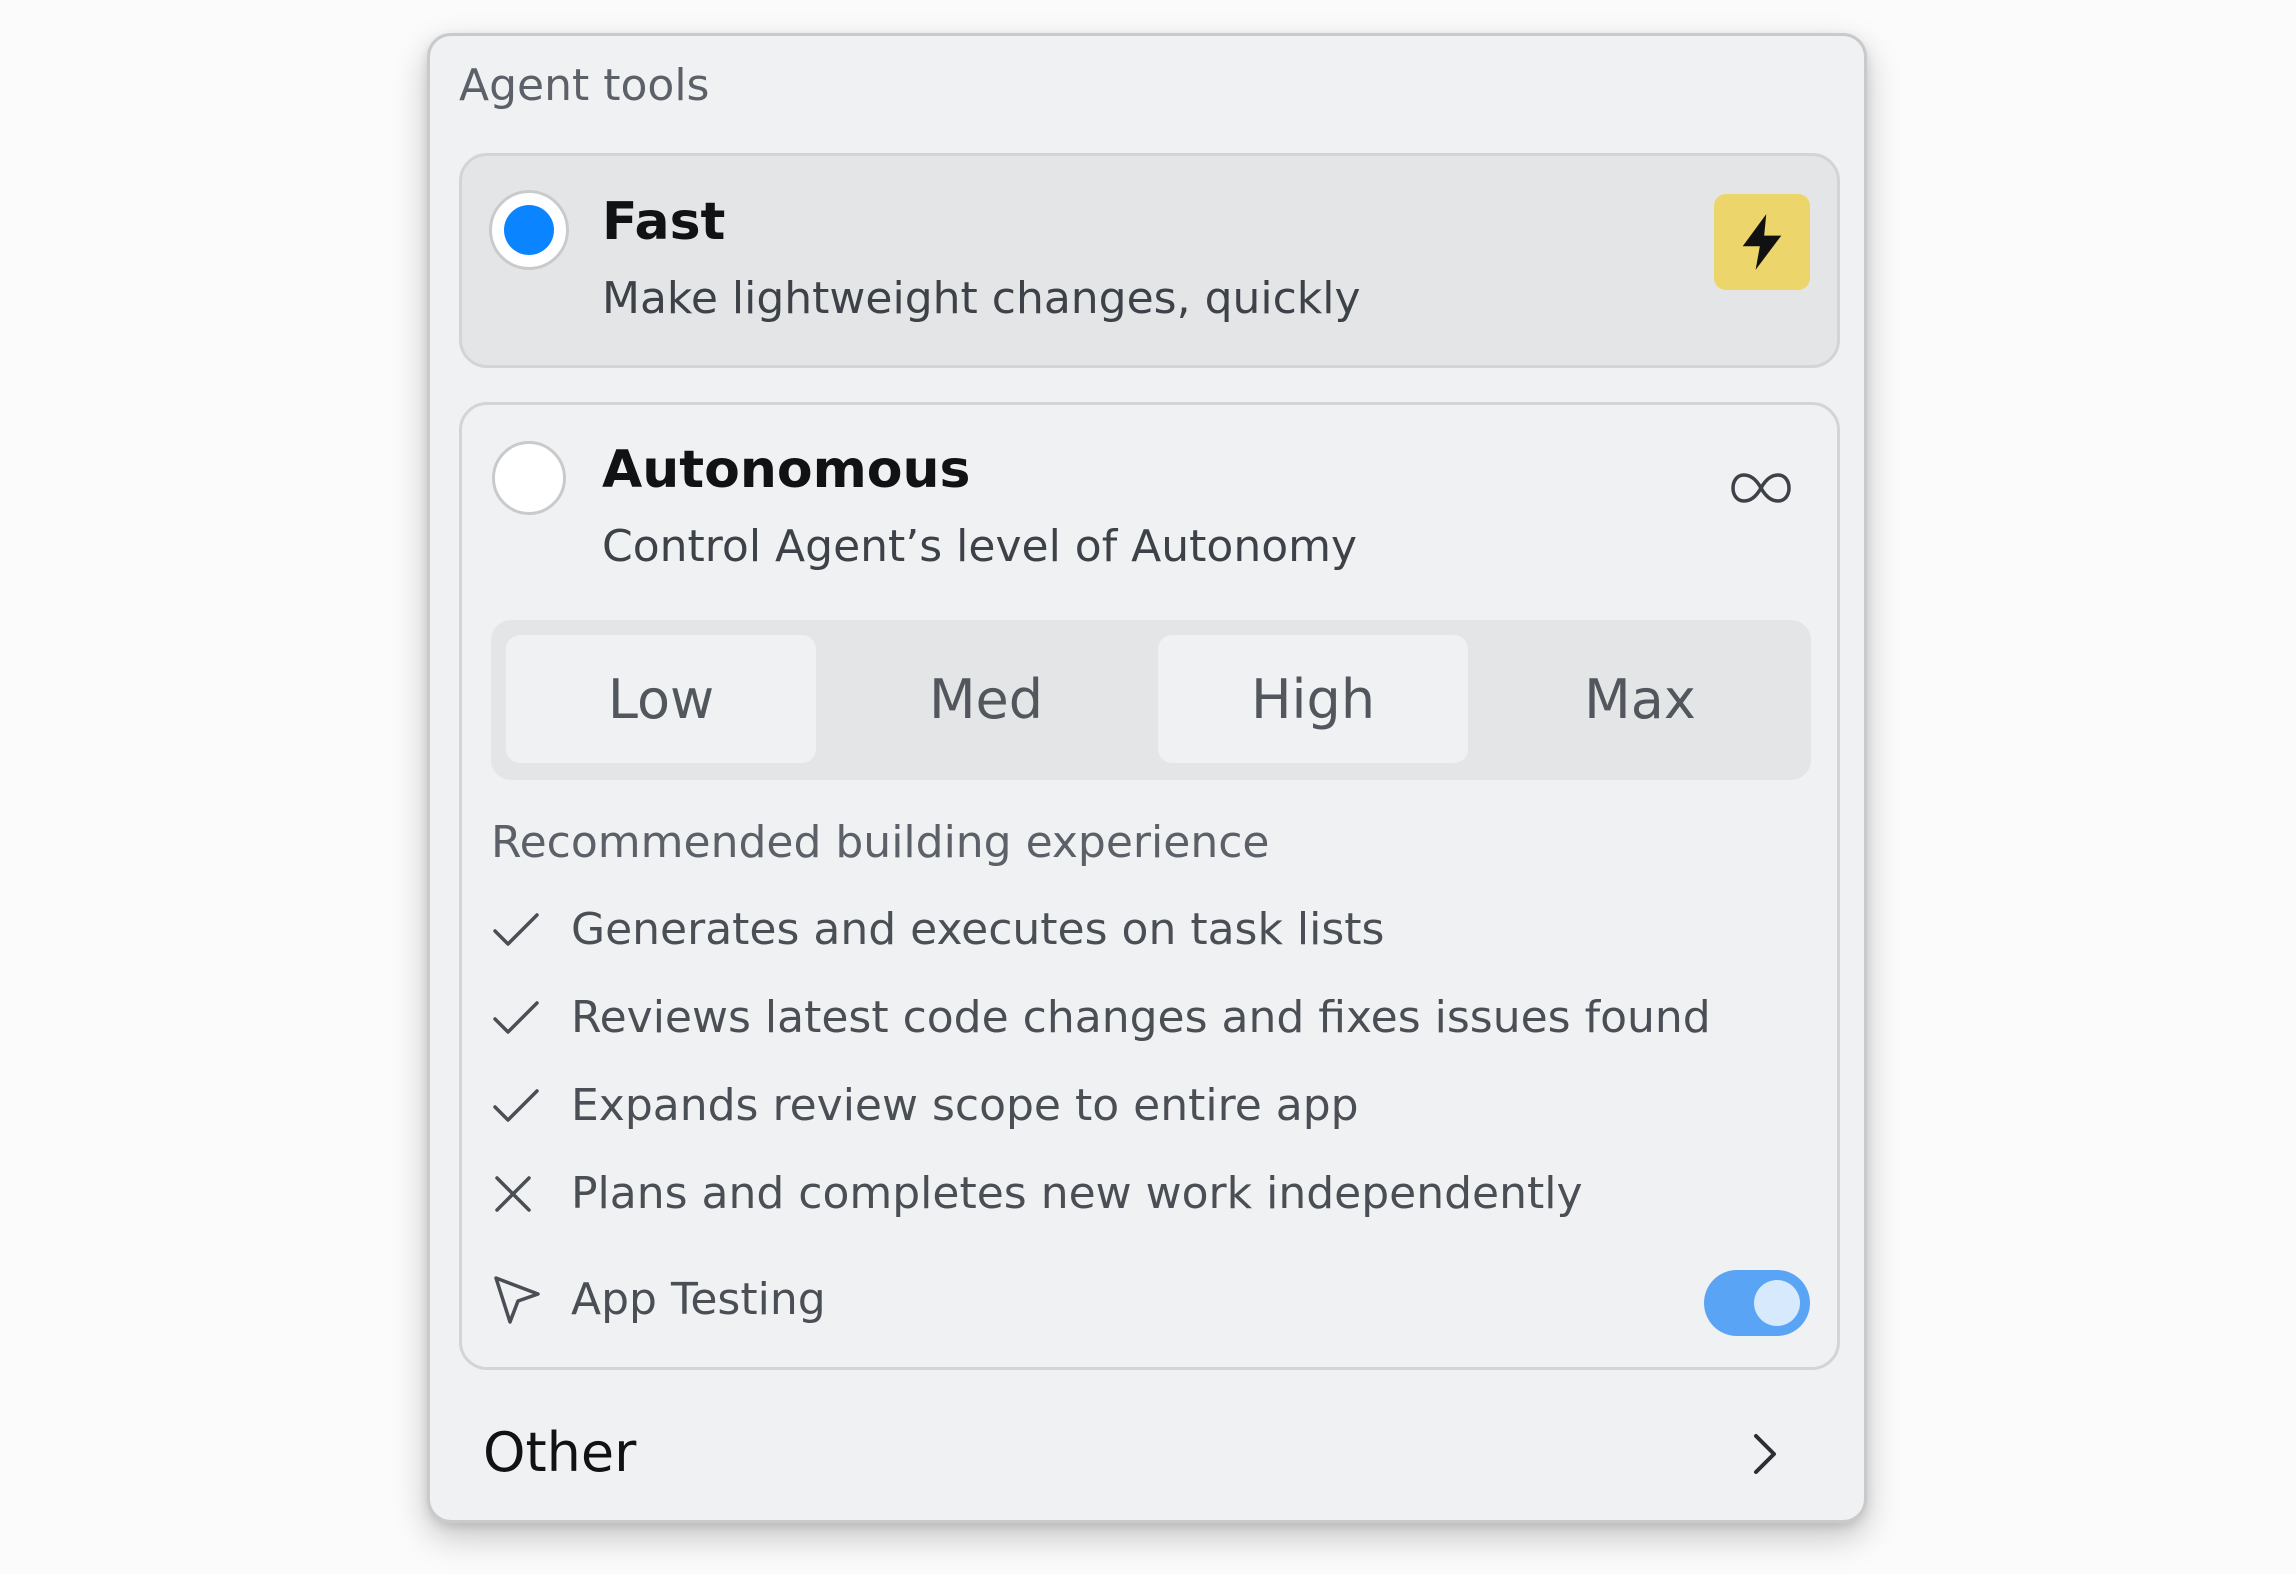  What do you see at coordinates (981, 298) in the screenshot?
I see `fast-description: Make lightweight changes, quickly` at bounding box center [981, 298].